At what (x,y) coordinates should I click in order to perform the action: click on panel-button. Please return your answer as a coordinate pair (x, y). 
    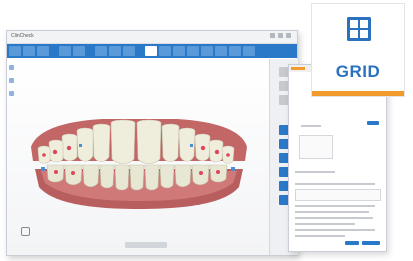
    Looking at the image, I should click on (373, 123).